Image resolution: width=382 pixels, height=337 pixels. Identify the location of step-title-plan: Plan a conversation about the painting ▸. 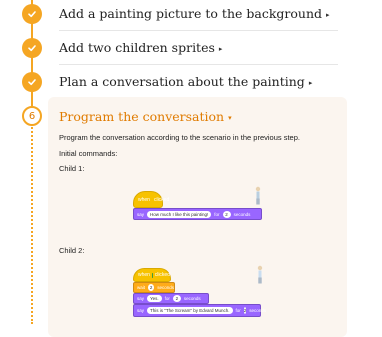
(185, 81).